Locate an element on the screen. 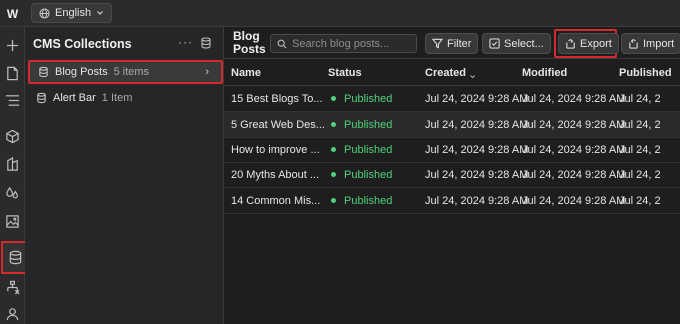  search-icon is located at coordinates (282, 44).